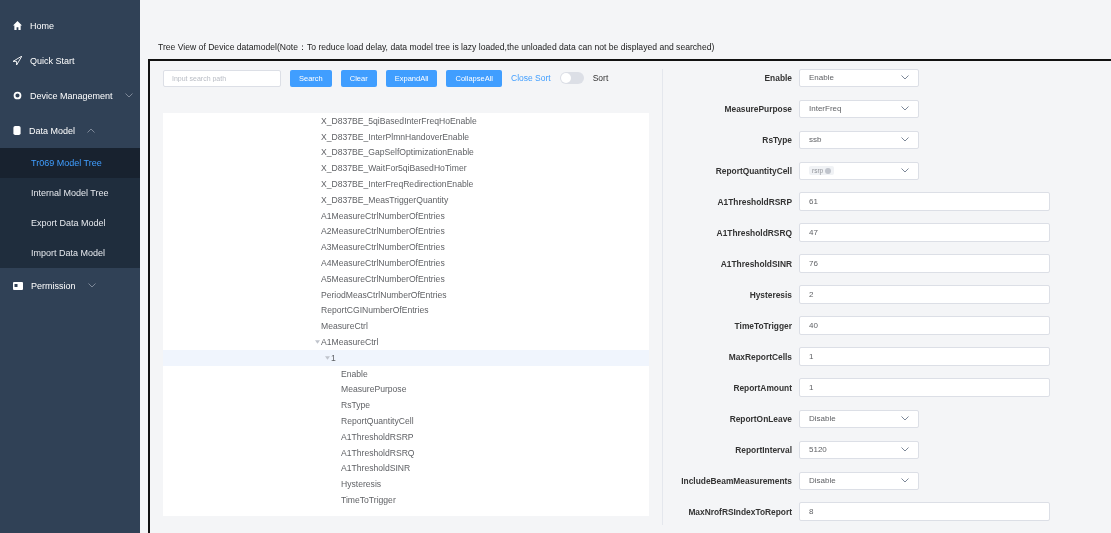 The image size is (1111, 533). Describe the element at coordinates (17, 60) in the screenshot. I see `paper-plane-icon` at that location.